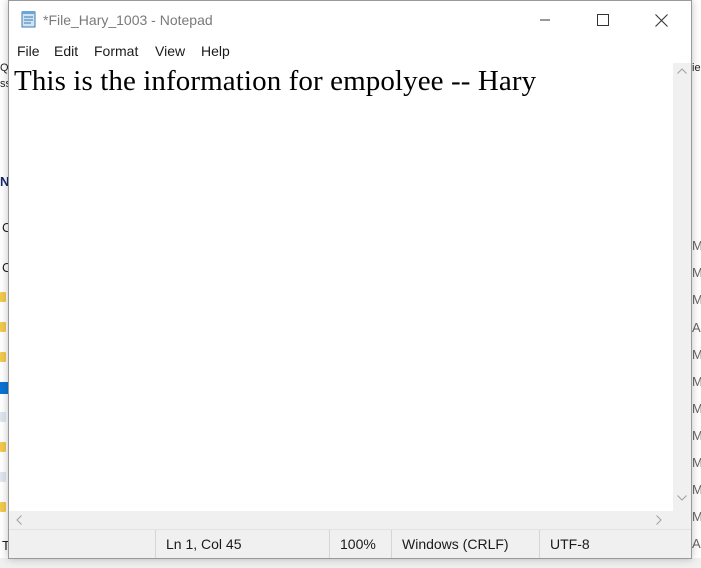  What do you see at coordinates (615, 544) in the screenshot?
I see `status-encoding: UTF-8` at bounding box center [615, 544].